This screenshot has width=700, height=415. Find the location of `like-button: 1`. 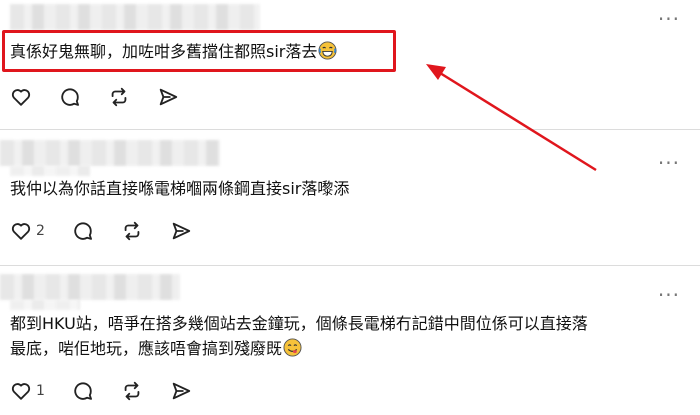

like-button: 1 is located at coordinates (27, 391).